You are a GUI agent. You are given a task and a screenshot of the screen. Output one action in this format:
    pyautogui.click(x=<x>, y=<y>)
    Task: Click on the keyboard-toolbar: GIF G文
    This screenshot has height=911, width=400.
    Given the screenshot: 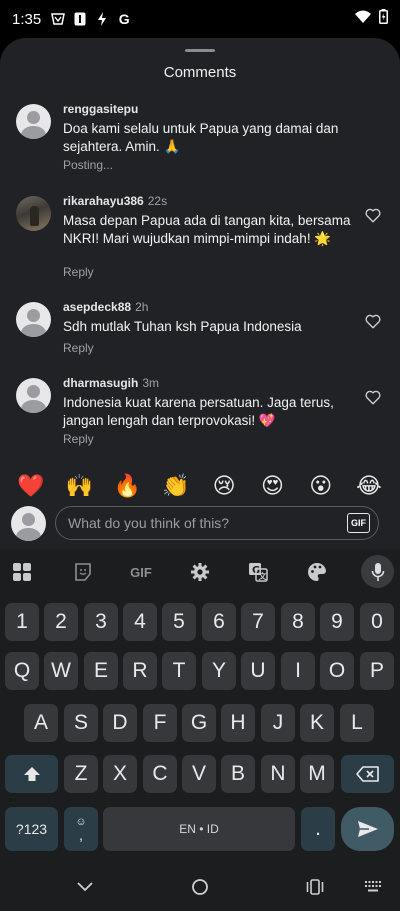 What is the action you would take?
    pyautogui.click(x=200, y=572)
    